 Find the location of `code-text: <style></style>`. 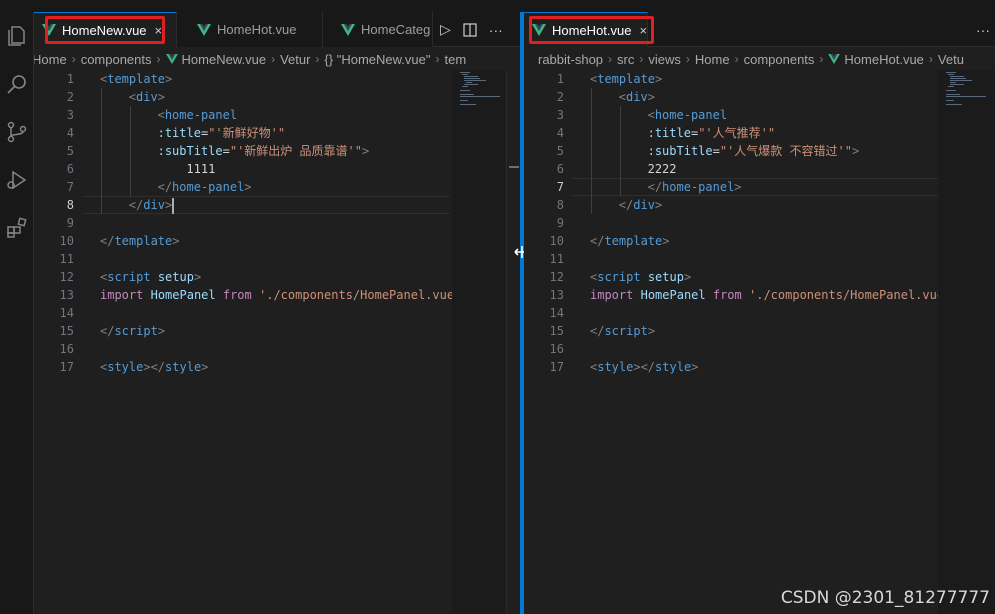

code-text: <style></style> is located at coordinates (644, 367).